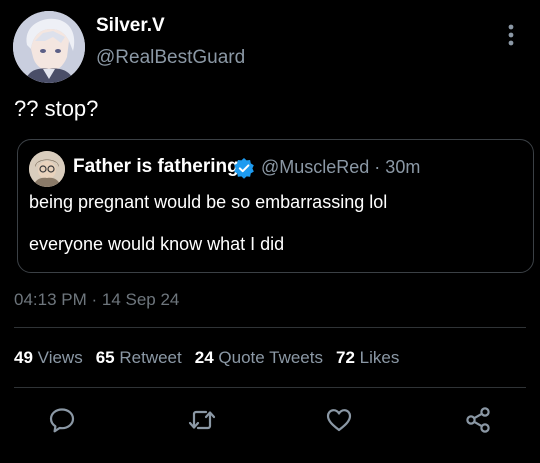 The width and height of the screenshot is (540, 463). Describe the element at coordinates (202, 420) in the screenshot. I see `retweet-icon` at that location.